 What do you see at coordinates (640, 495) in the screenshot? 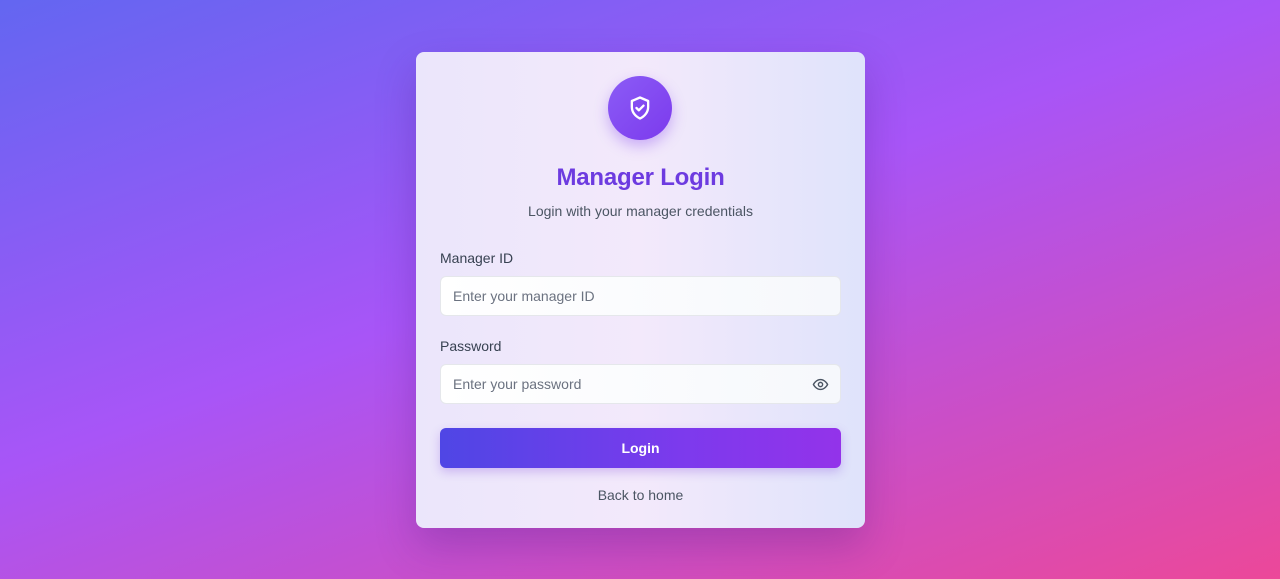
I see `back-to-home-link: Back to home` at bounding box center [640, 495].